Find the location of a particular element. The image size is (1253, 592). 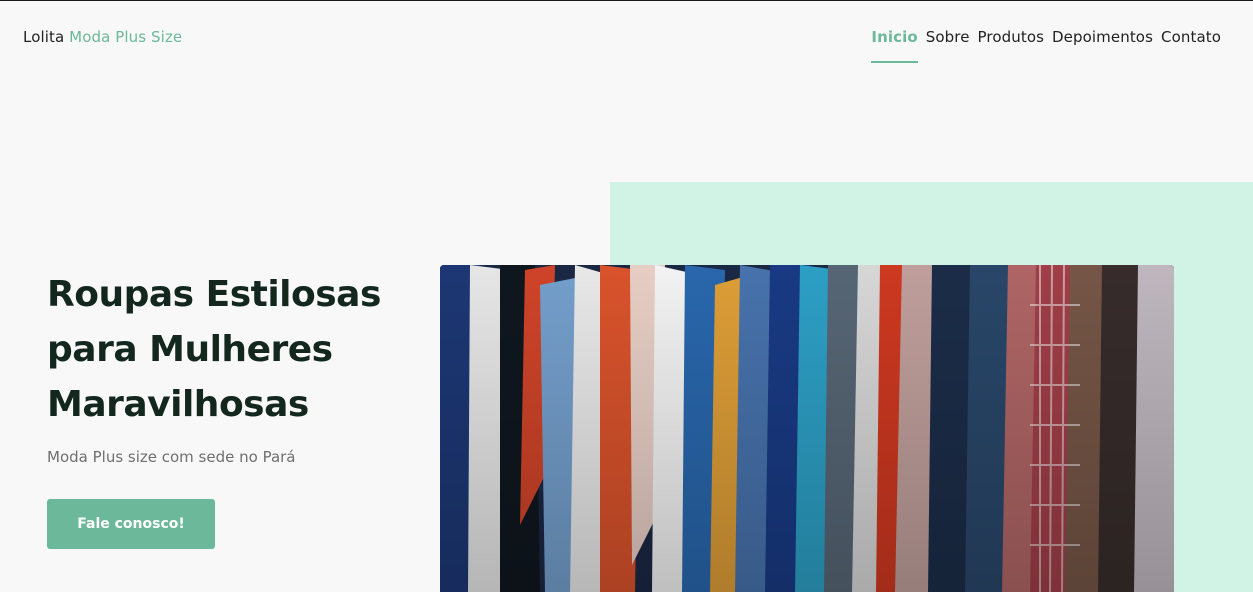

nav-item-sobre: Sobre is located at coordinates (948, 46).